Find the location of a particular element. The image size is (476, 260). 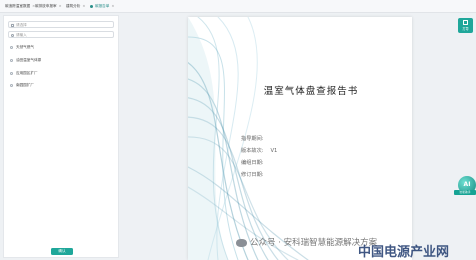

wechat-icon is located at coordinates (241, 242).